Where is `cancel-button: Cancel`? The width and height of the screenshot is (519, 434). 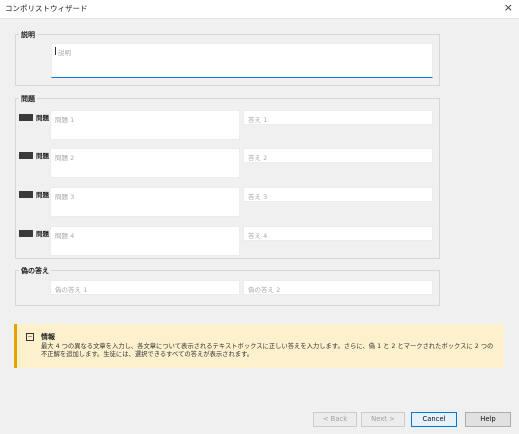 cancel-button: Cancel is located at coordinates (434, 419).